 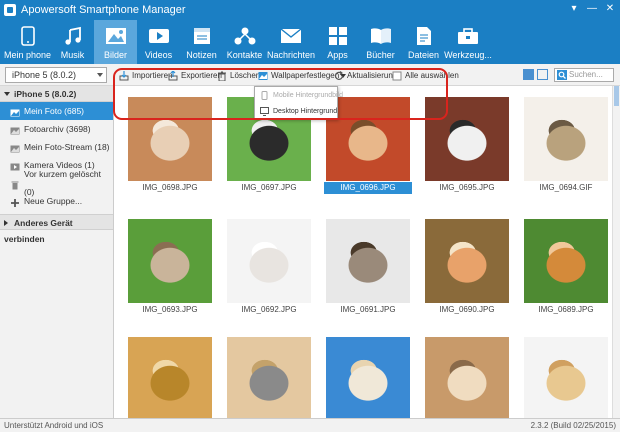 What do you see at coordinates (610, 9) in the screenshot?
I see `close-icon: ✕` at bounding box center [610, 9].